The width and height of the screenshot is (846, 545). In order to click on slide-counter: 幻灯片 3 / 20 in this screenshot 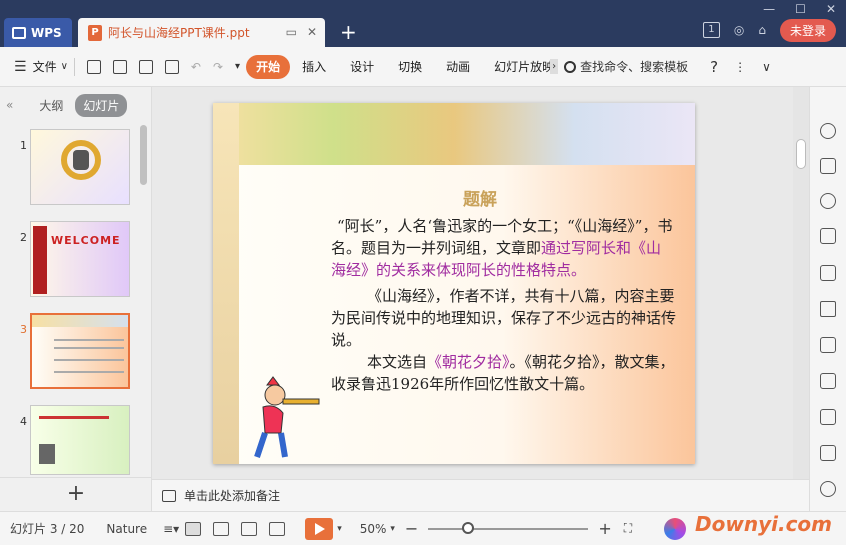, I will do `click(47, 529)`.